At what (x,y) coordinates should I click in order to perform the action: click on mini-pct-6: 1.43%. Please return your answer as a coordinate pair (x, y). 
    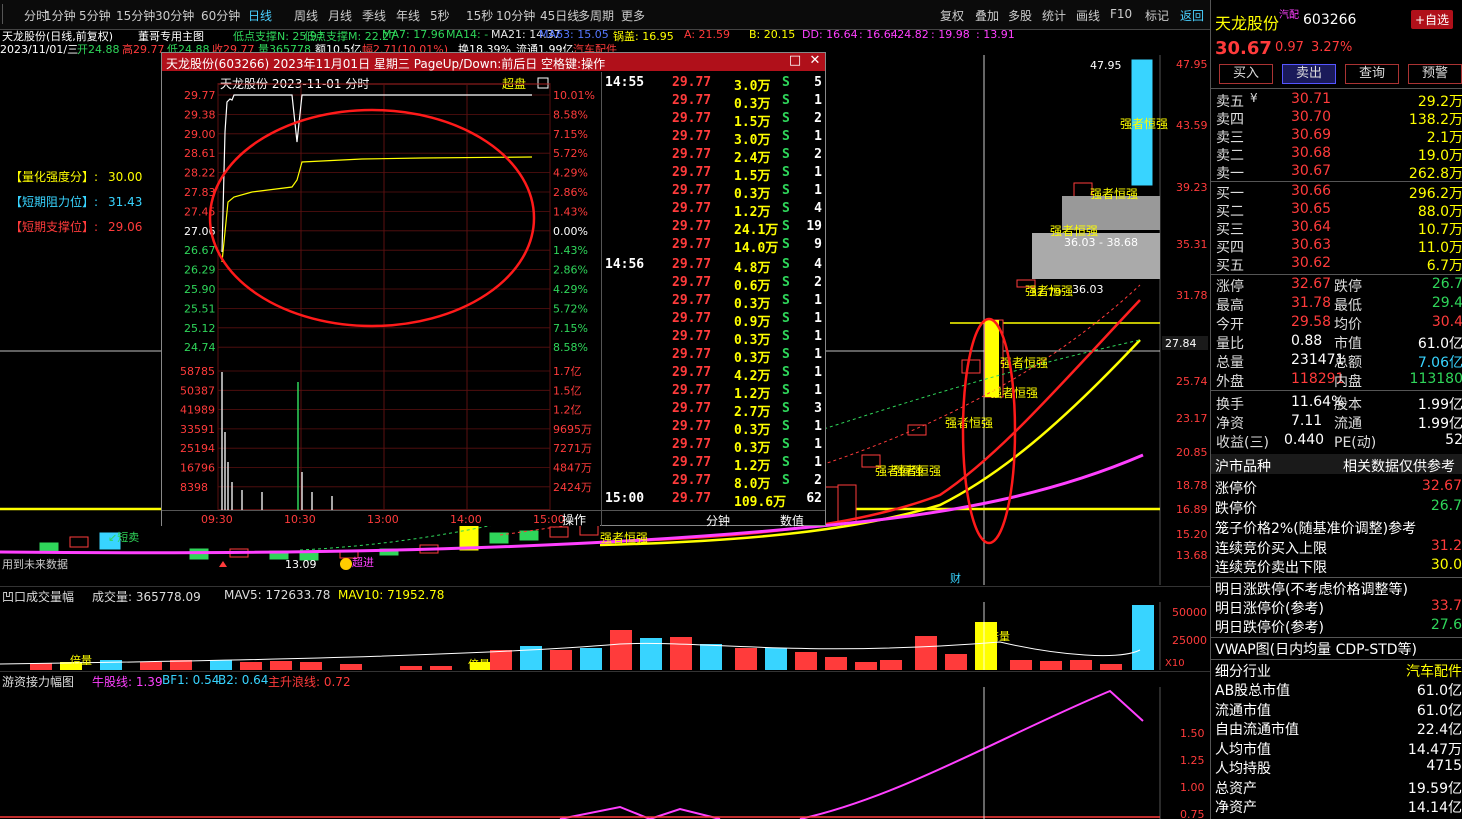
    Looking at the image, I should click on (570, 211).